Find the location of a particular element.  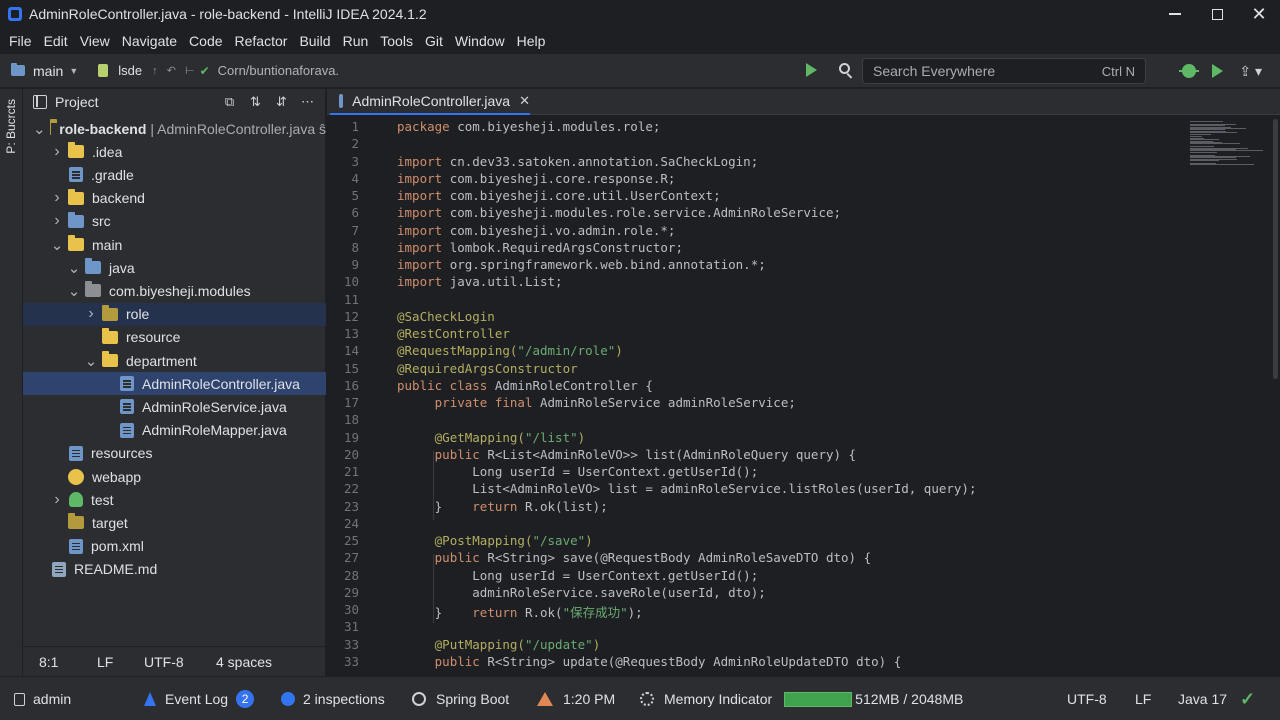

status-ok: ✓ is located at coordinates (1247, 698).